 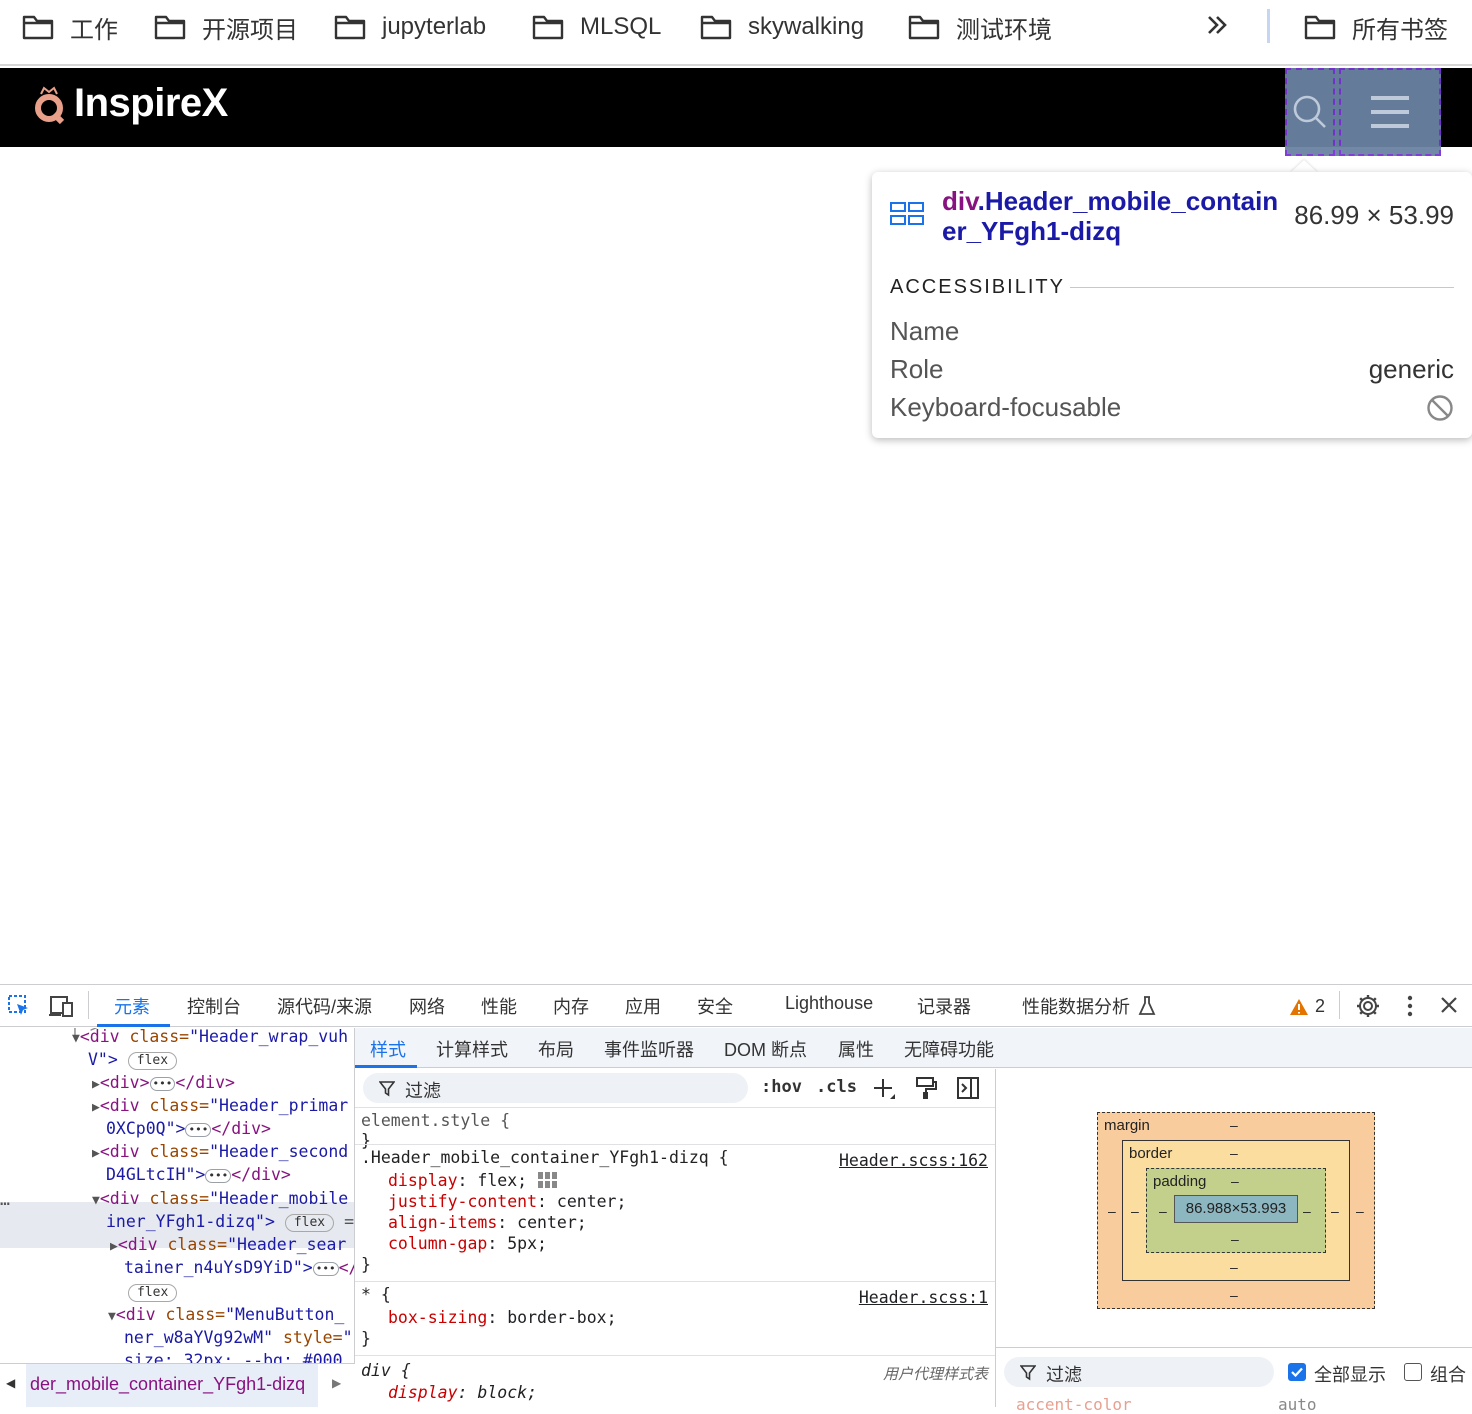 I want to click on bookmark-folder: 测试环境, so click(x=980, y=27).